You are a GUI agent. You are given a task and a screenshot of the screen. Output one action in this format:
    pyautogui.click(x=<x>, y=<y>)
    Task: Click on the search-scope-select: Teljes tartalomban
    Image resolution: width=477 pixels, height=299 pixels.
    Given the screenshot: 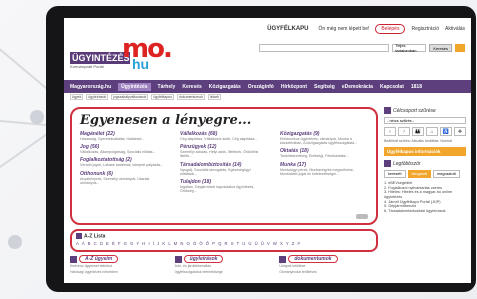 What is the action you would take?
    pyautogui.click(x=409, y=48)
    